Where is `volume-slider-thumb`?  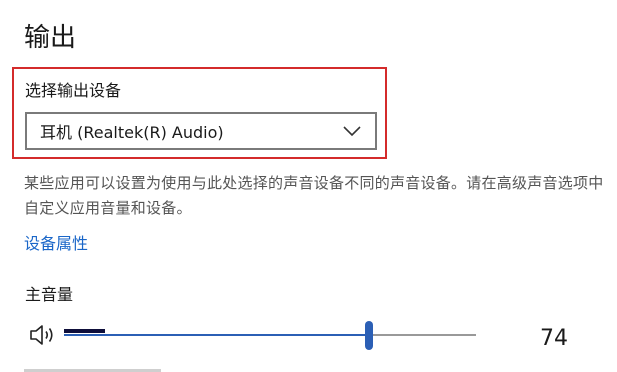 volume-slider-thumb is located at coordinates (368, 335).